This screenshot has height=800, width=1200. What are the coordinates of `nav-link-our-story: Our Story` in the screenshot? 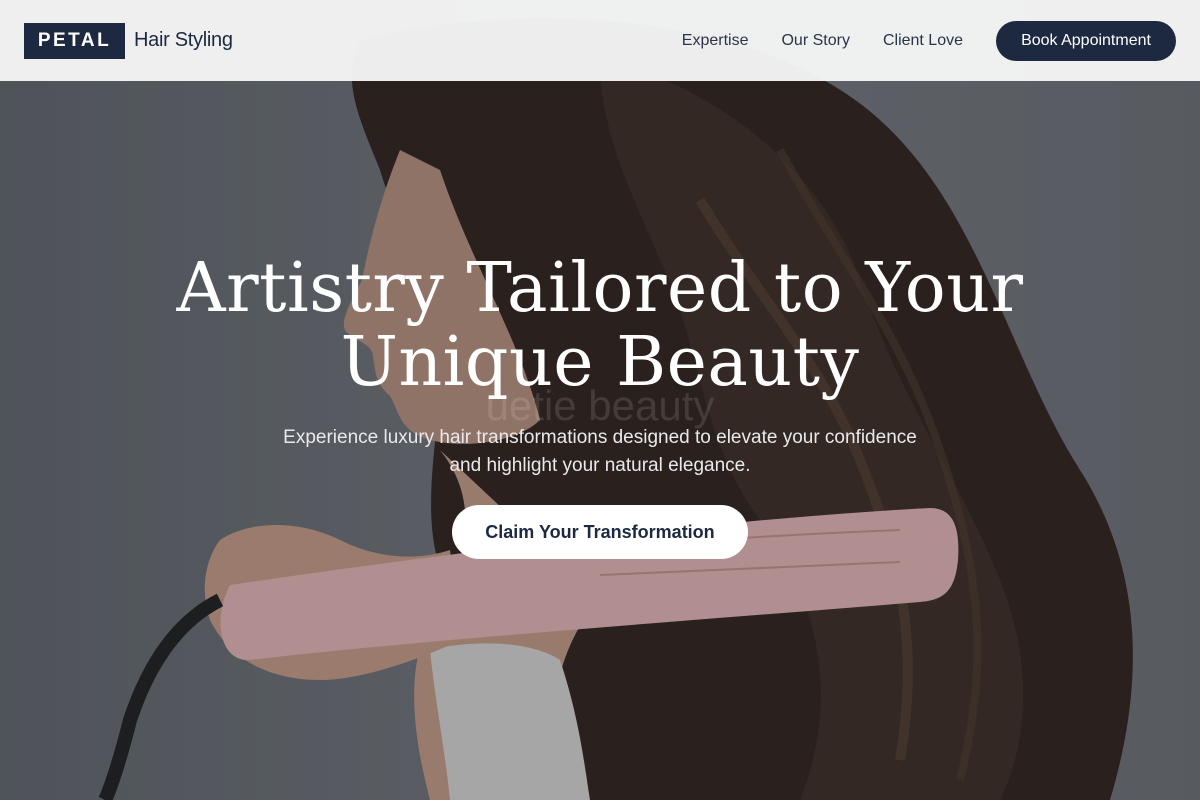 It's located at (815, 41).